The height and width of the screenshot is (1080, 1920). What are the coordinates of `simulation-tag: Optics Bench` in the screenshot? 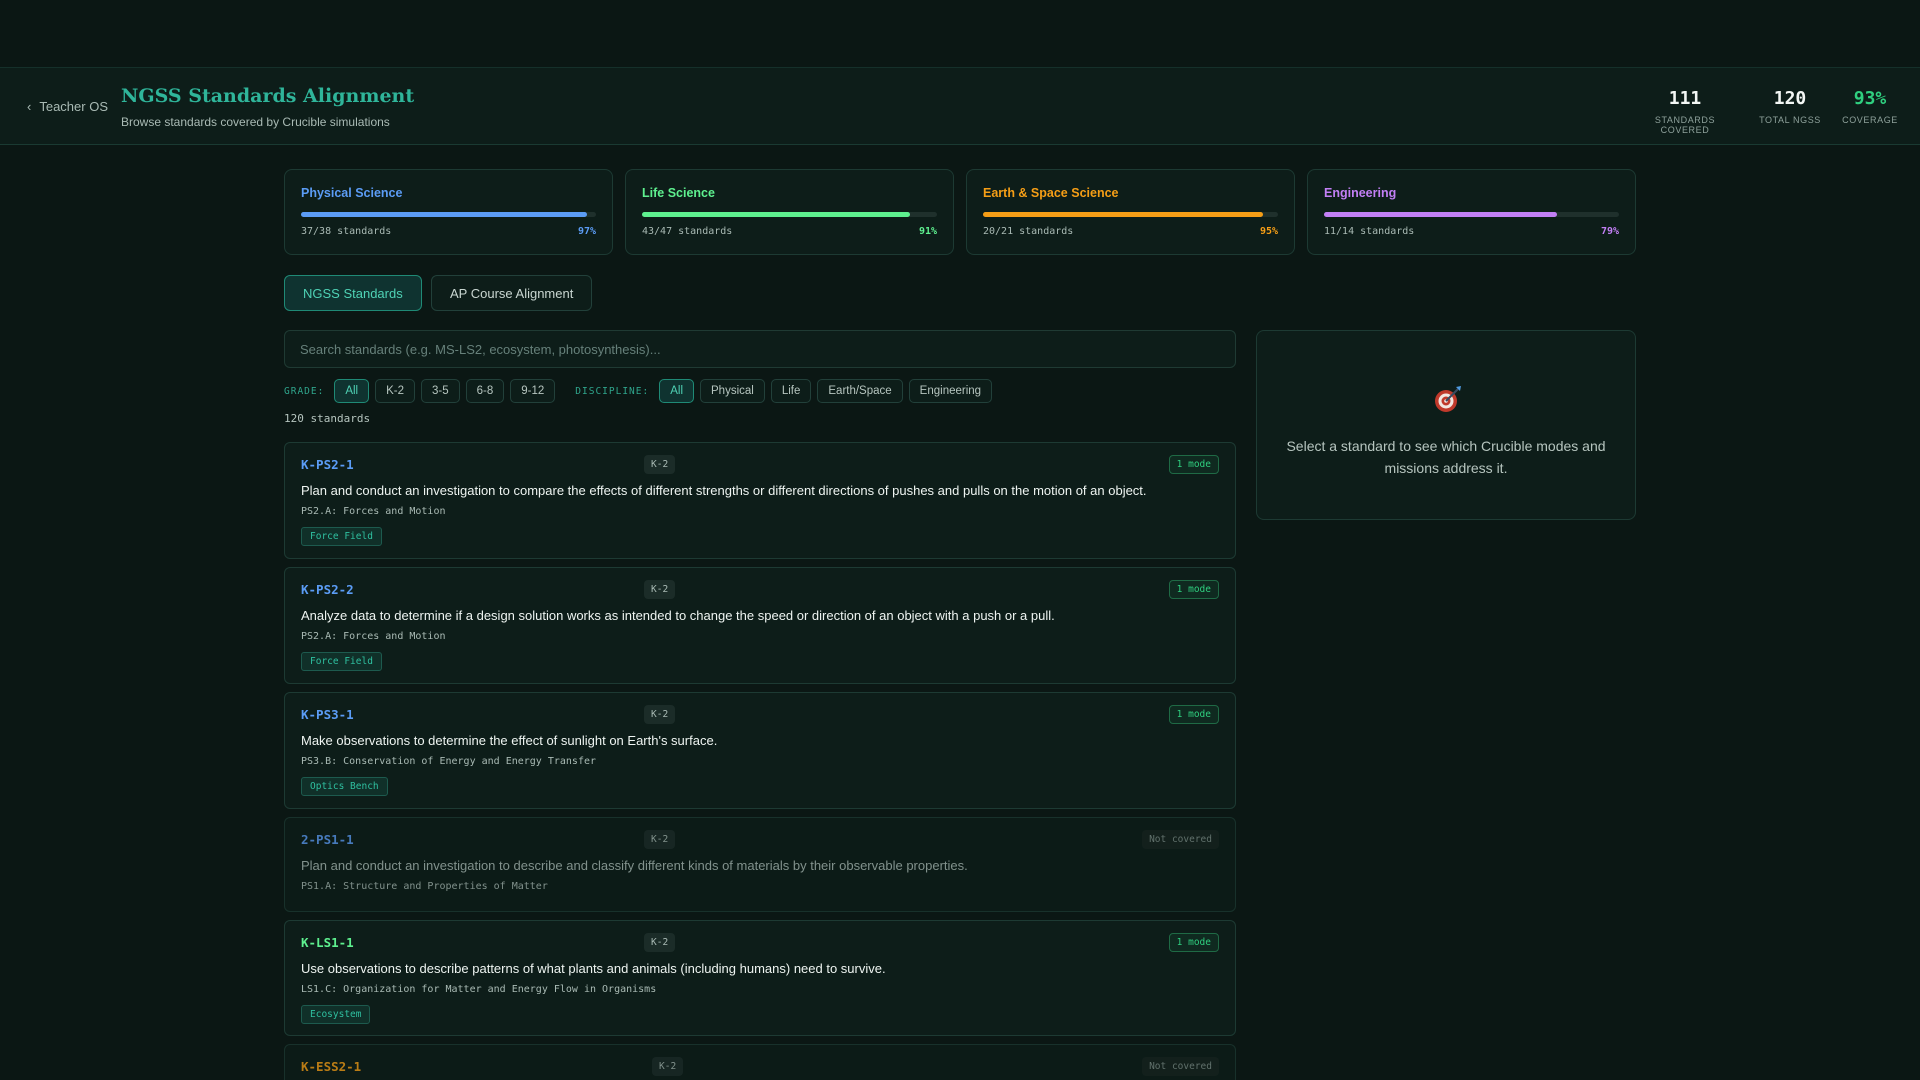 It's located at (344, 786).